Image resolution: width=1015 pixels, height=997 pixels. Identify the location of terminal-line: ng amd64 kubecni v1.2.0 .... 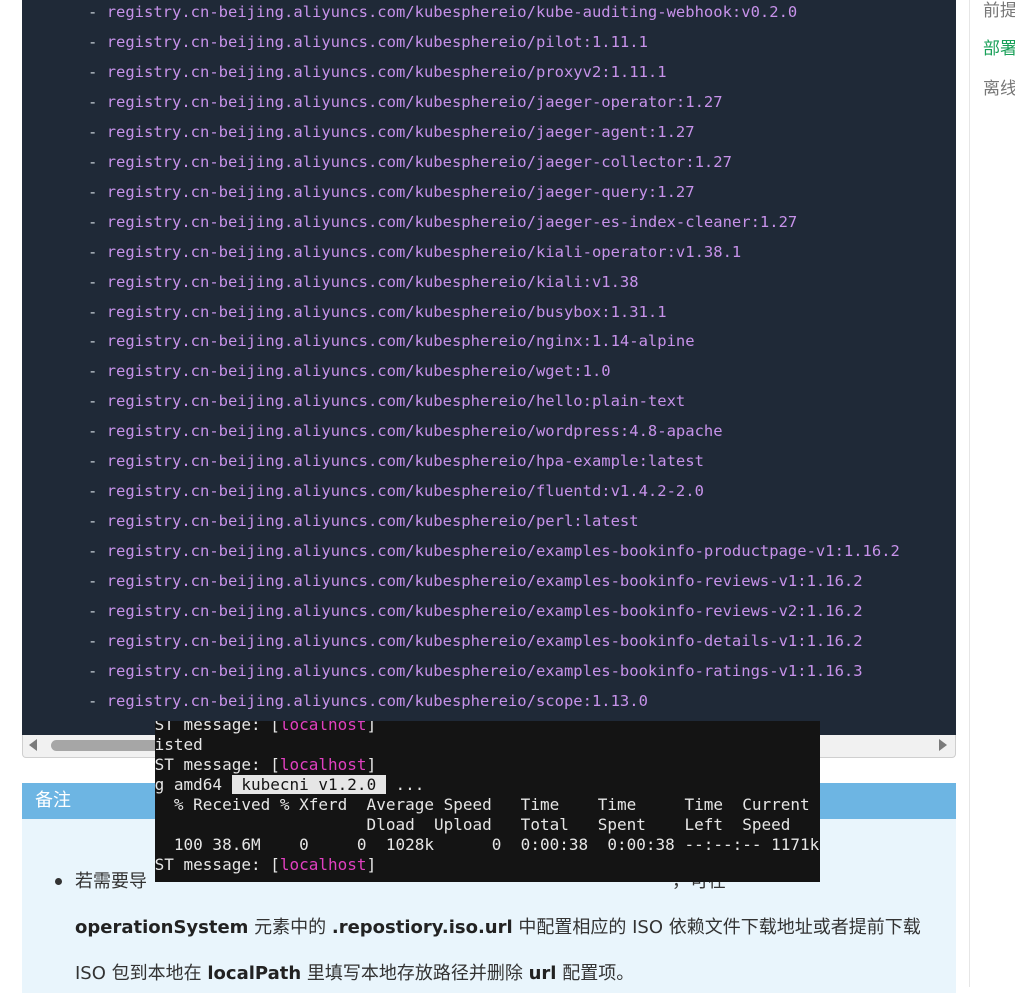
(290, 784).